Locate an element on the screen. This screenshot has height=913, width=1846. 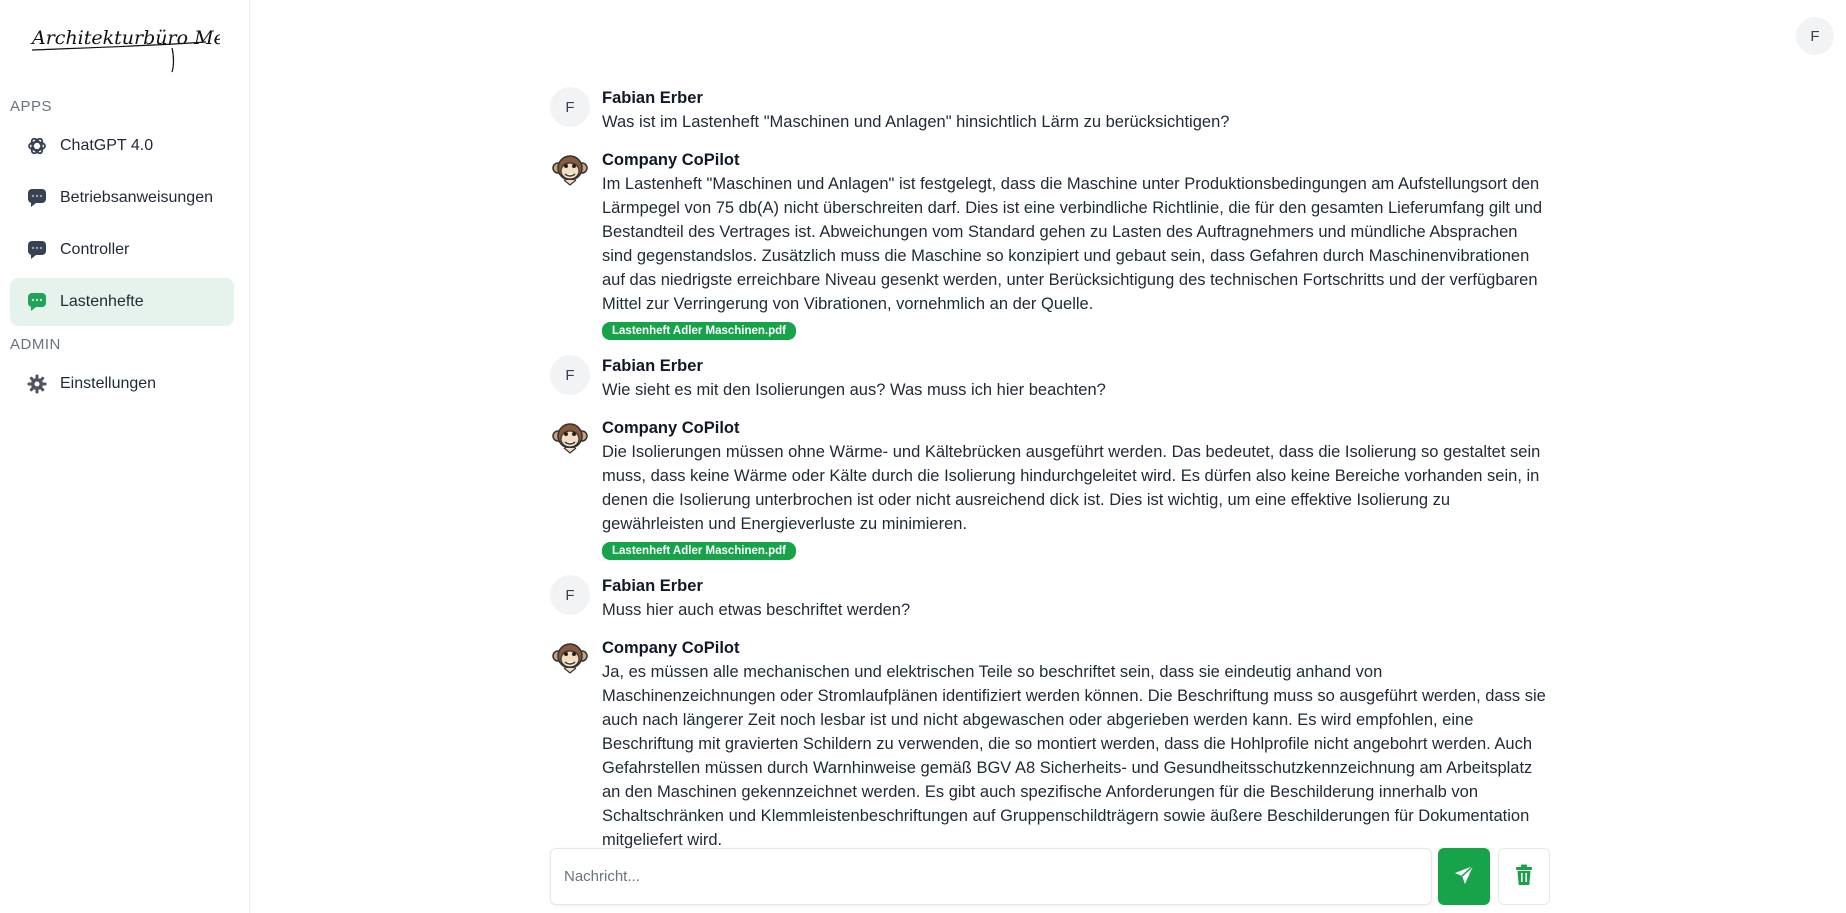
send-icon is located at coordinates (1464, 877).